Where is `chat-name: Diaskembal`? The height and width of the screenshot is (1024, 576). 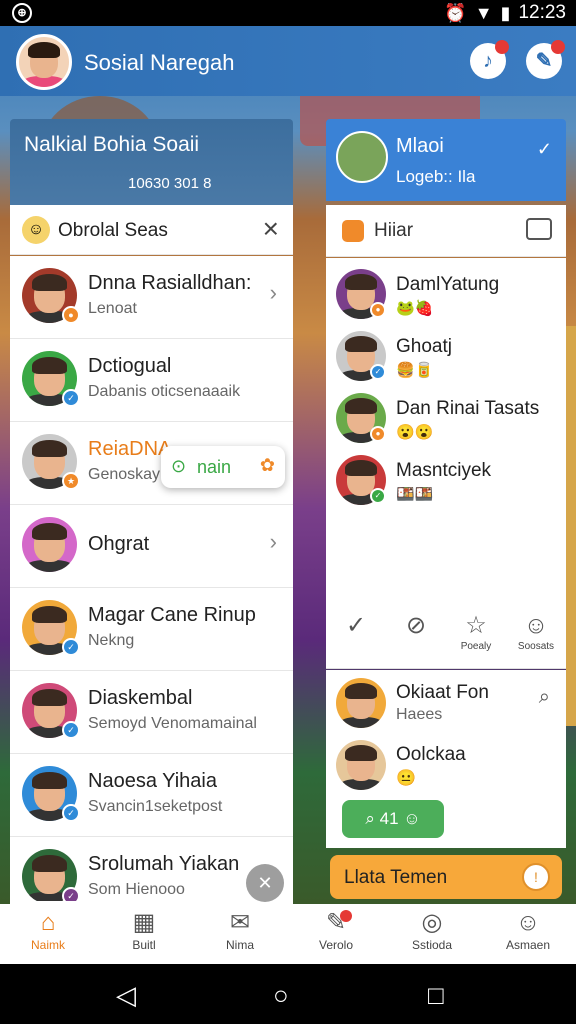
chat-name: Diaskembal is located at coordinates (140, 698).